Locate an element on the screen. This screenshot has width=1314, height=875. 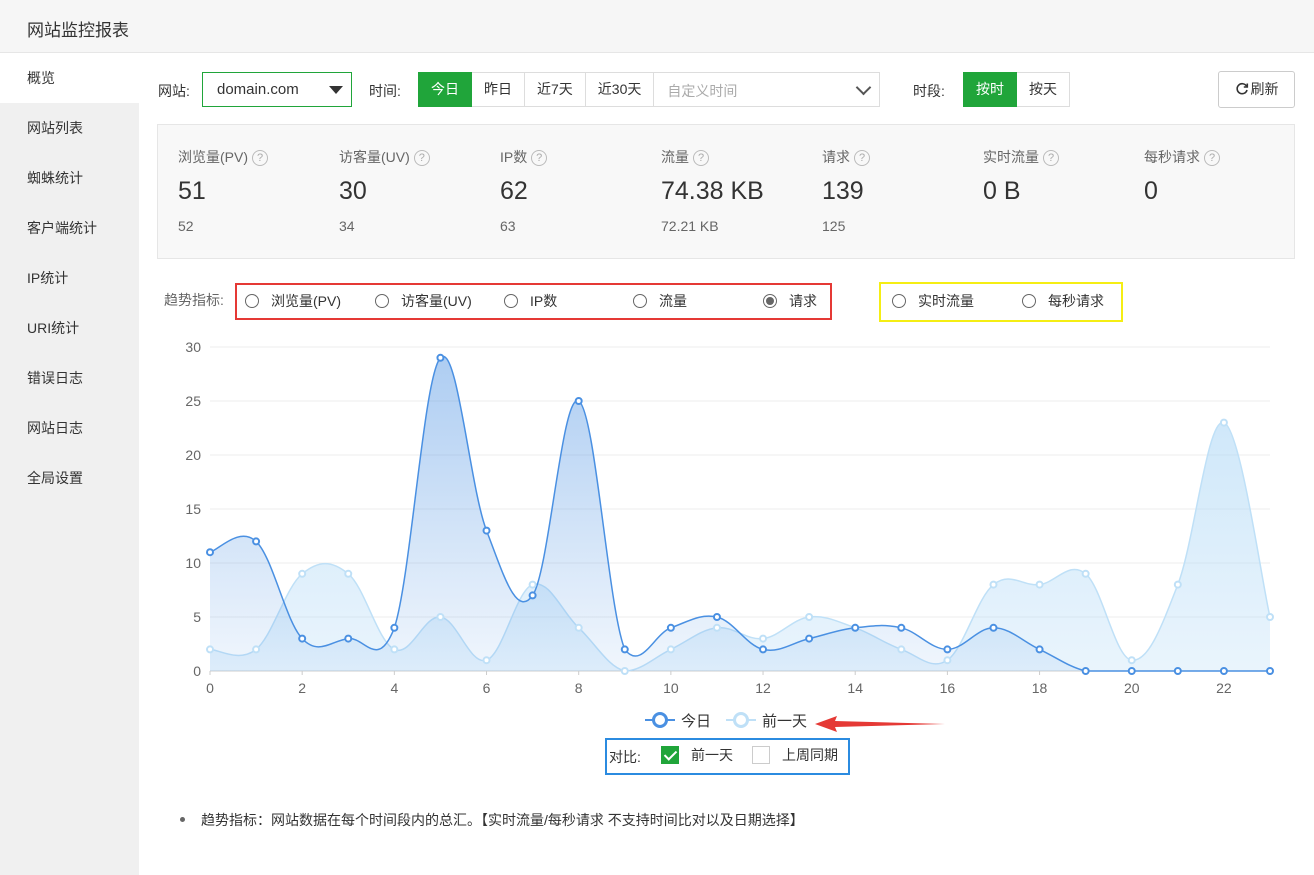
trend-option-realtime-traffic: 实时流量 is located at coordinates (933, 301).